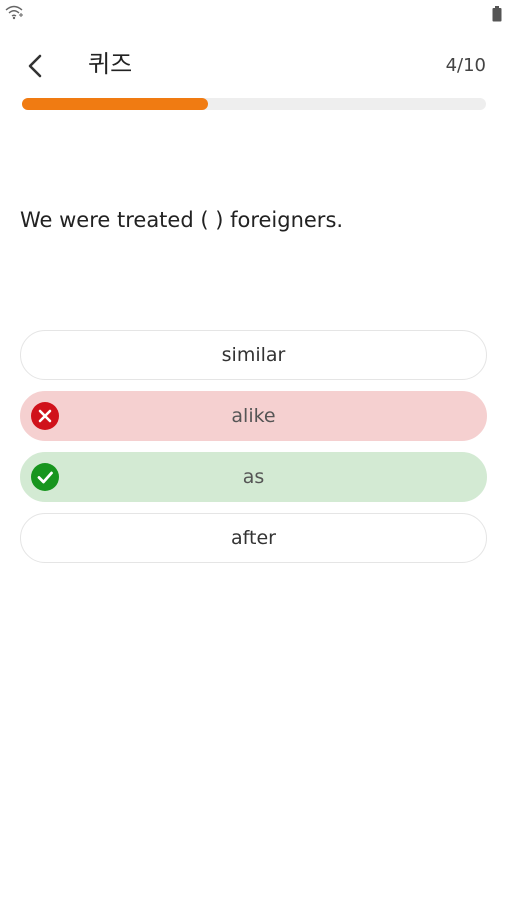  I want to click on wifi-icon, so click(14, 12).